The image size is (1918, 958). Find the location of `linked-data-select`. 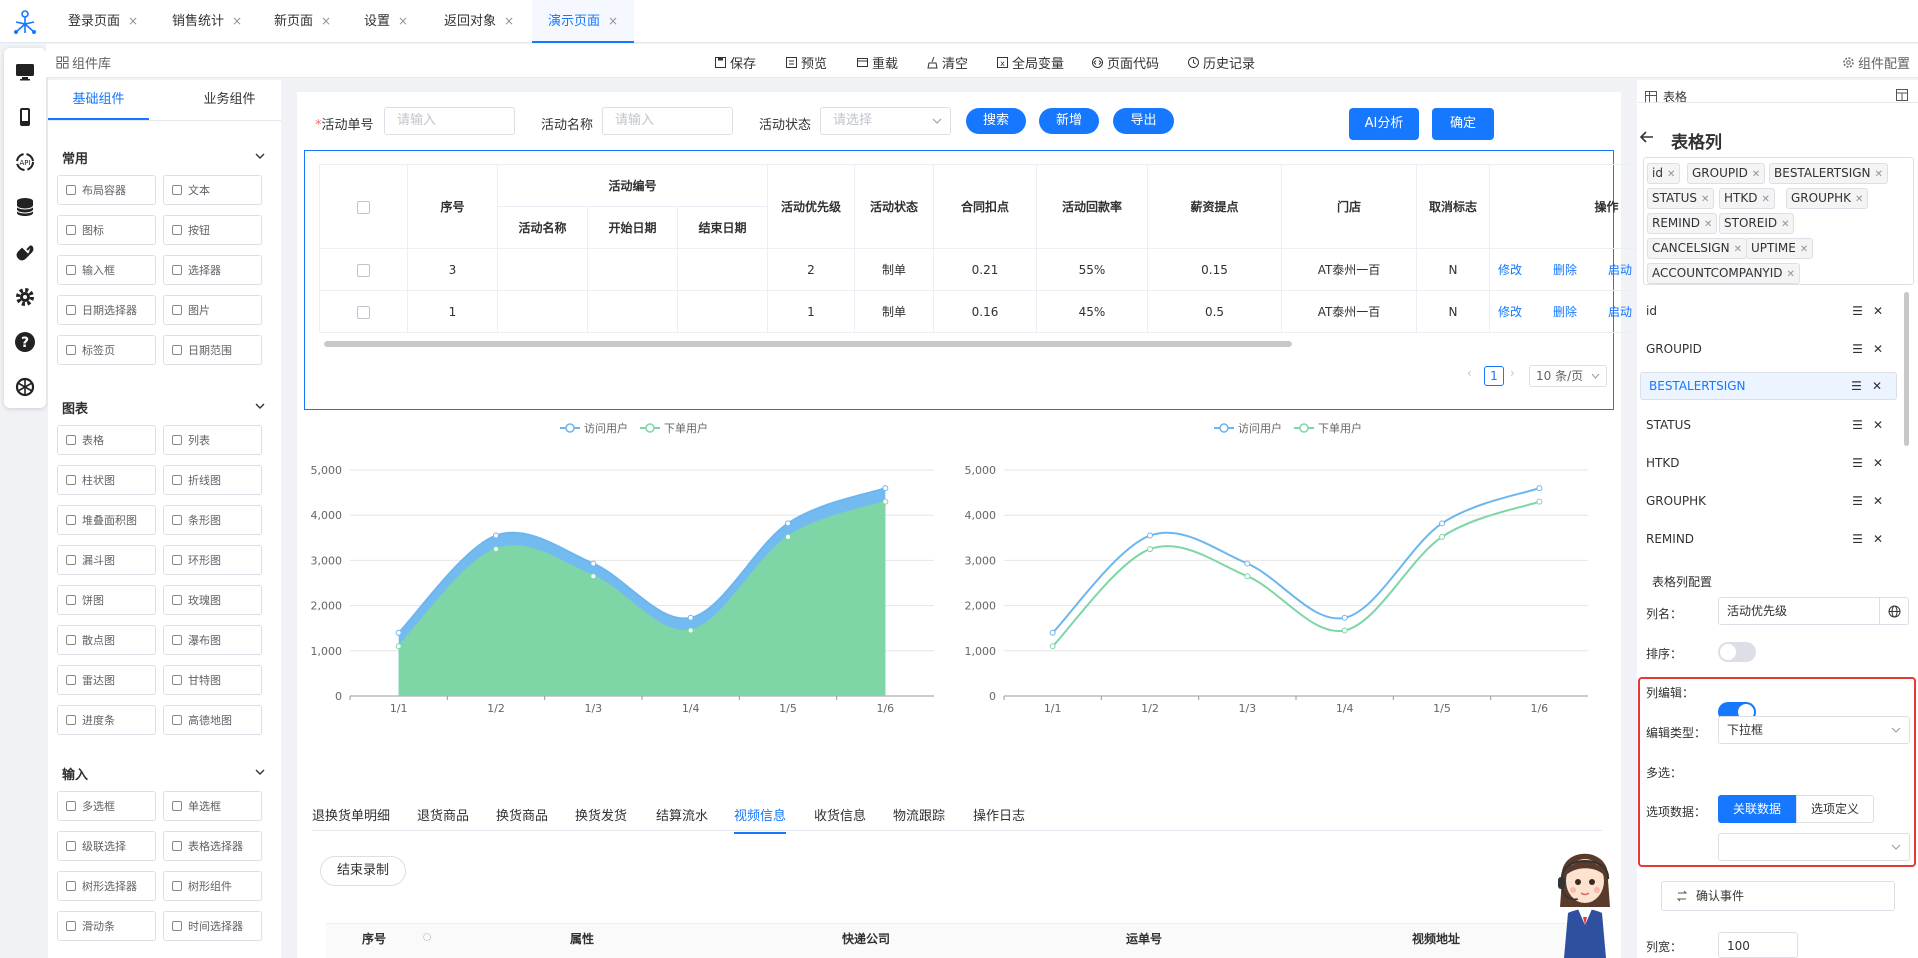

linked-data-select is located at coordinates (1814, 847).